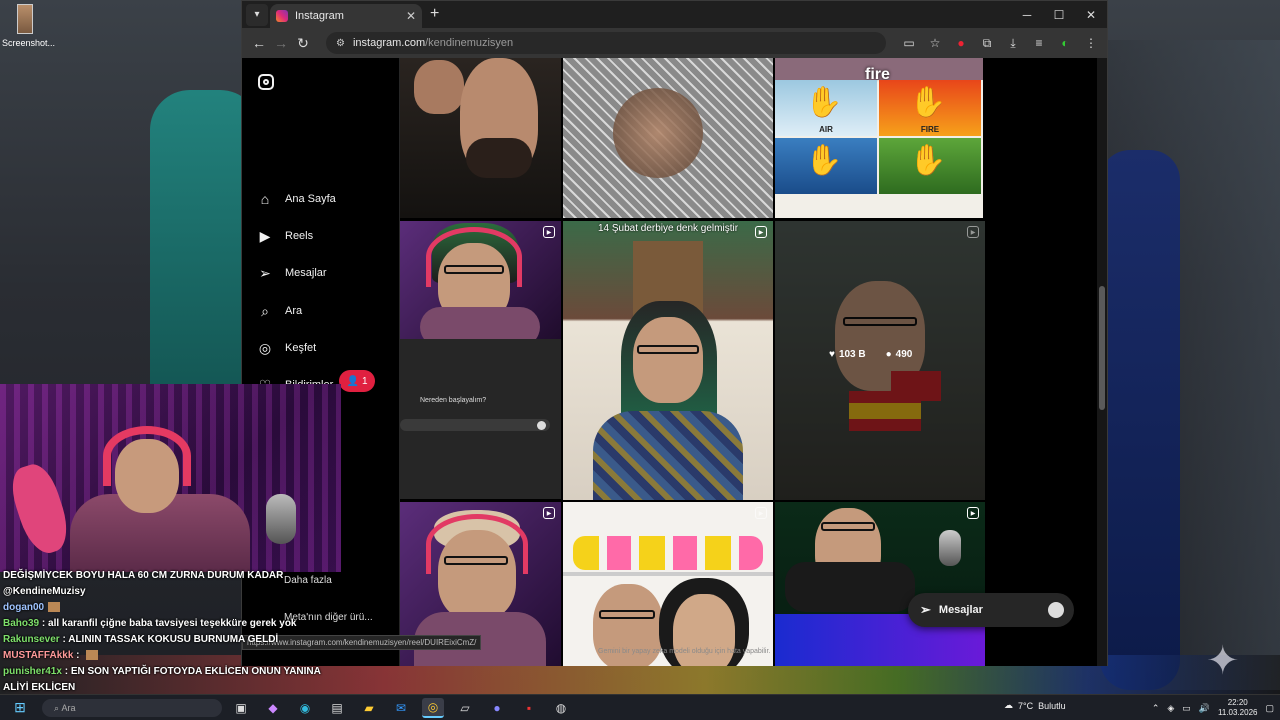  I want to click on store-icon: ▤, so click(337, 708).